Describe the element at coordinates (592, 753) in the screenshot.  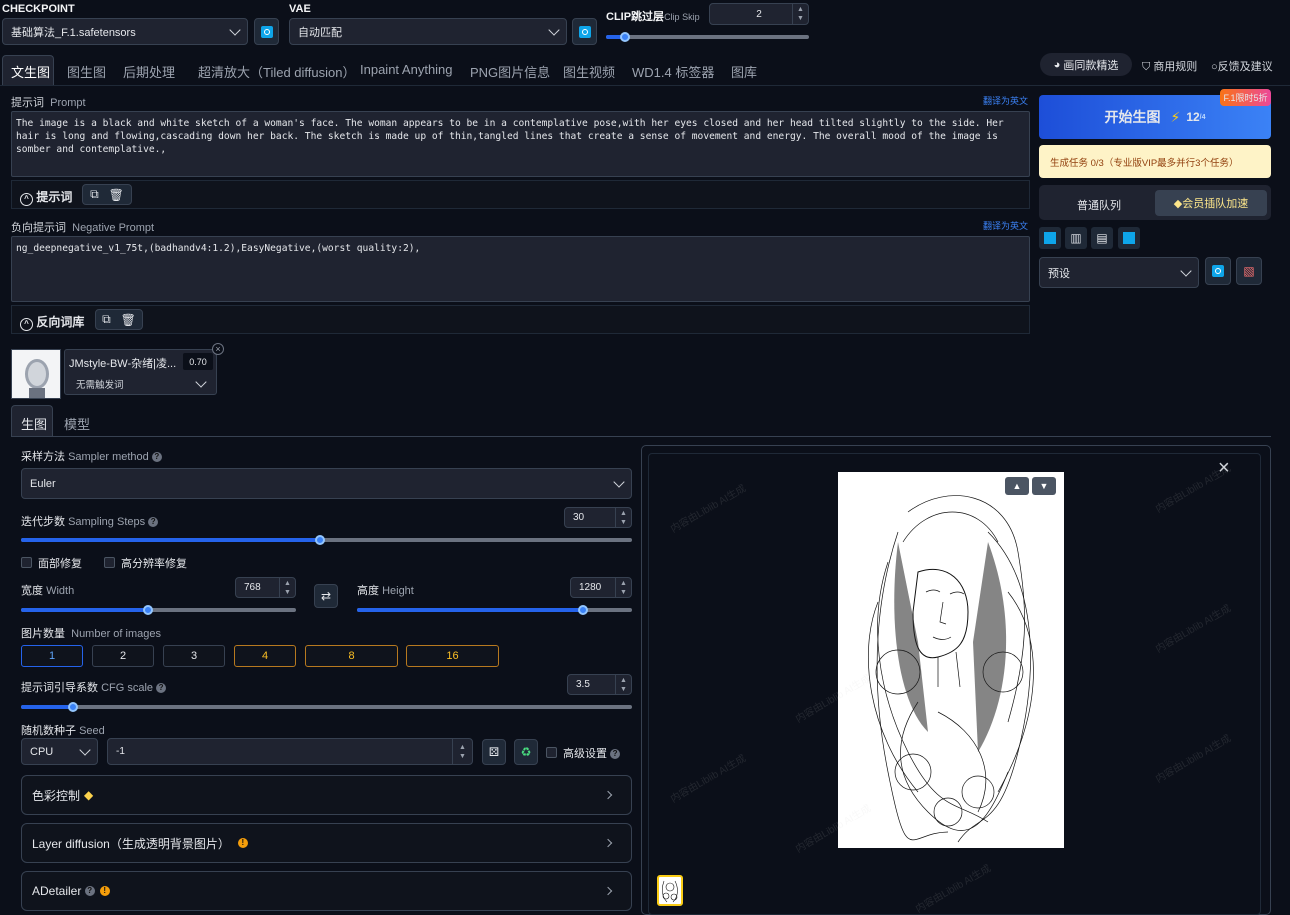
I see `advanced-settings-label: 高级设置 ?` at that location.